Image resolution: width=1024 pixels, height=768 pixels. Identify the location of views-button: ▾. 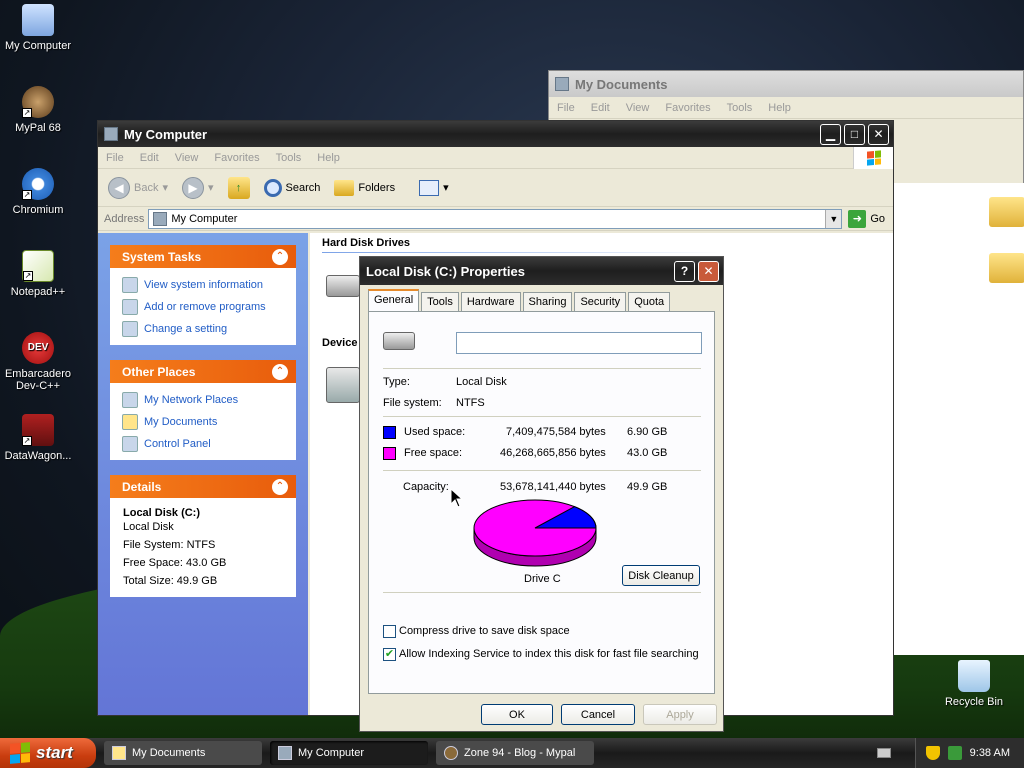
(434, 188).